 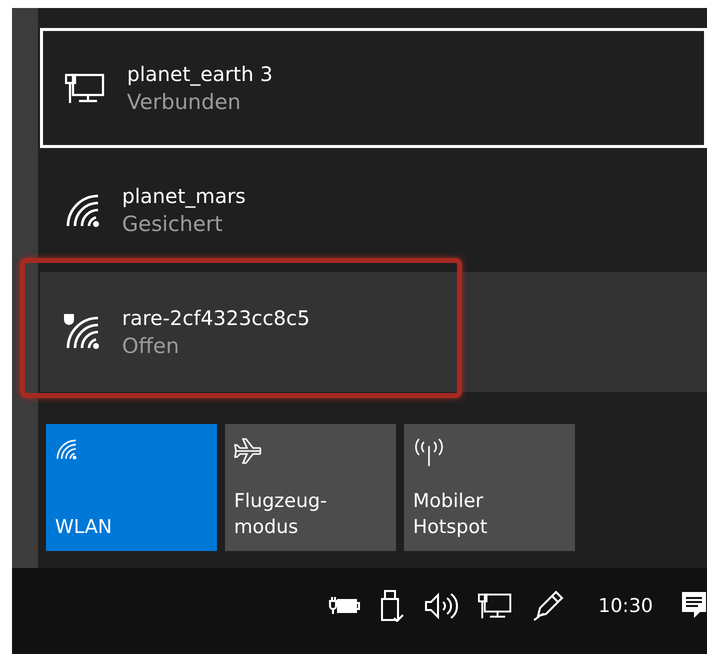 I want to click on network-status: Offen, so click(x=151, y=346).